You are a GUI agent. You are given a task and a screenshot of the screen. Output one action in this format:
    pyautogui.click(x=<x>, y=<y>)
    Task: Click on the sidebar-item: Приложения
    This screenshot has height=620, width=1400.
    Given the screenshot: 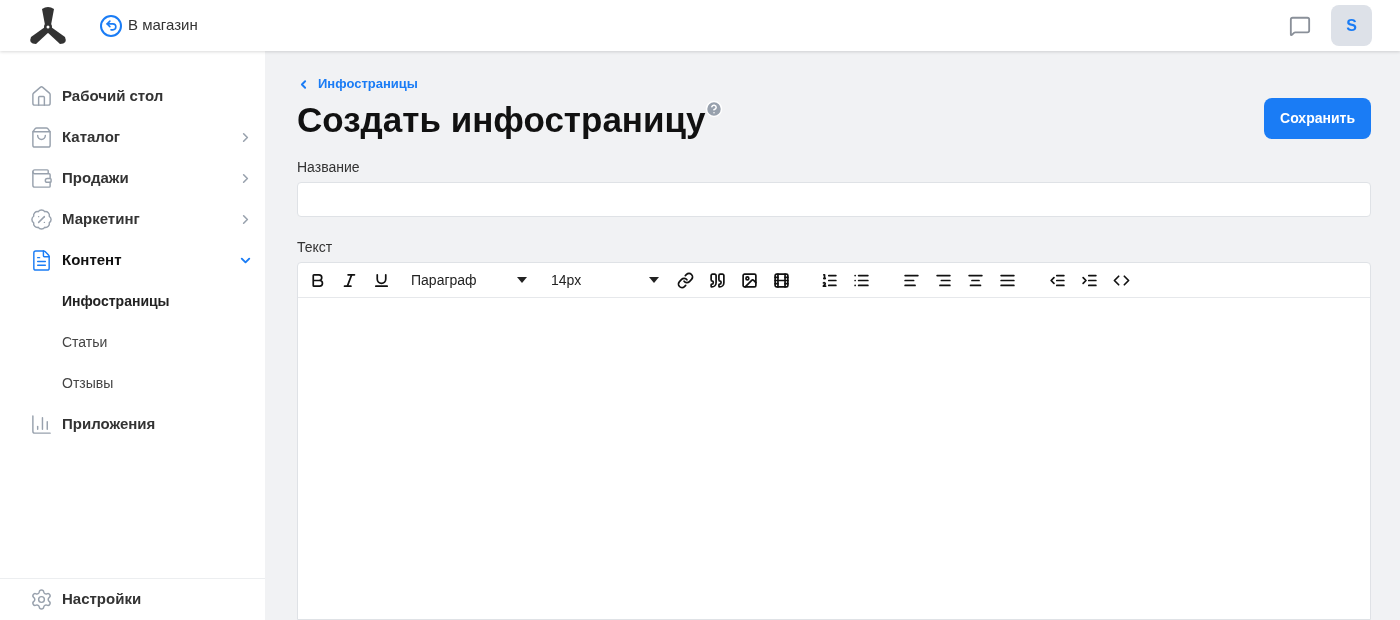 What is the action you would take?
    pyautogui.click(x=132, y=424)
    